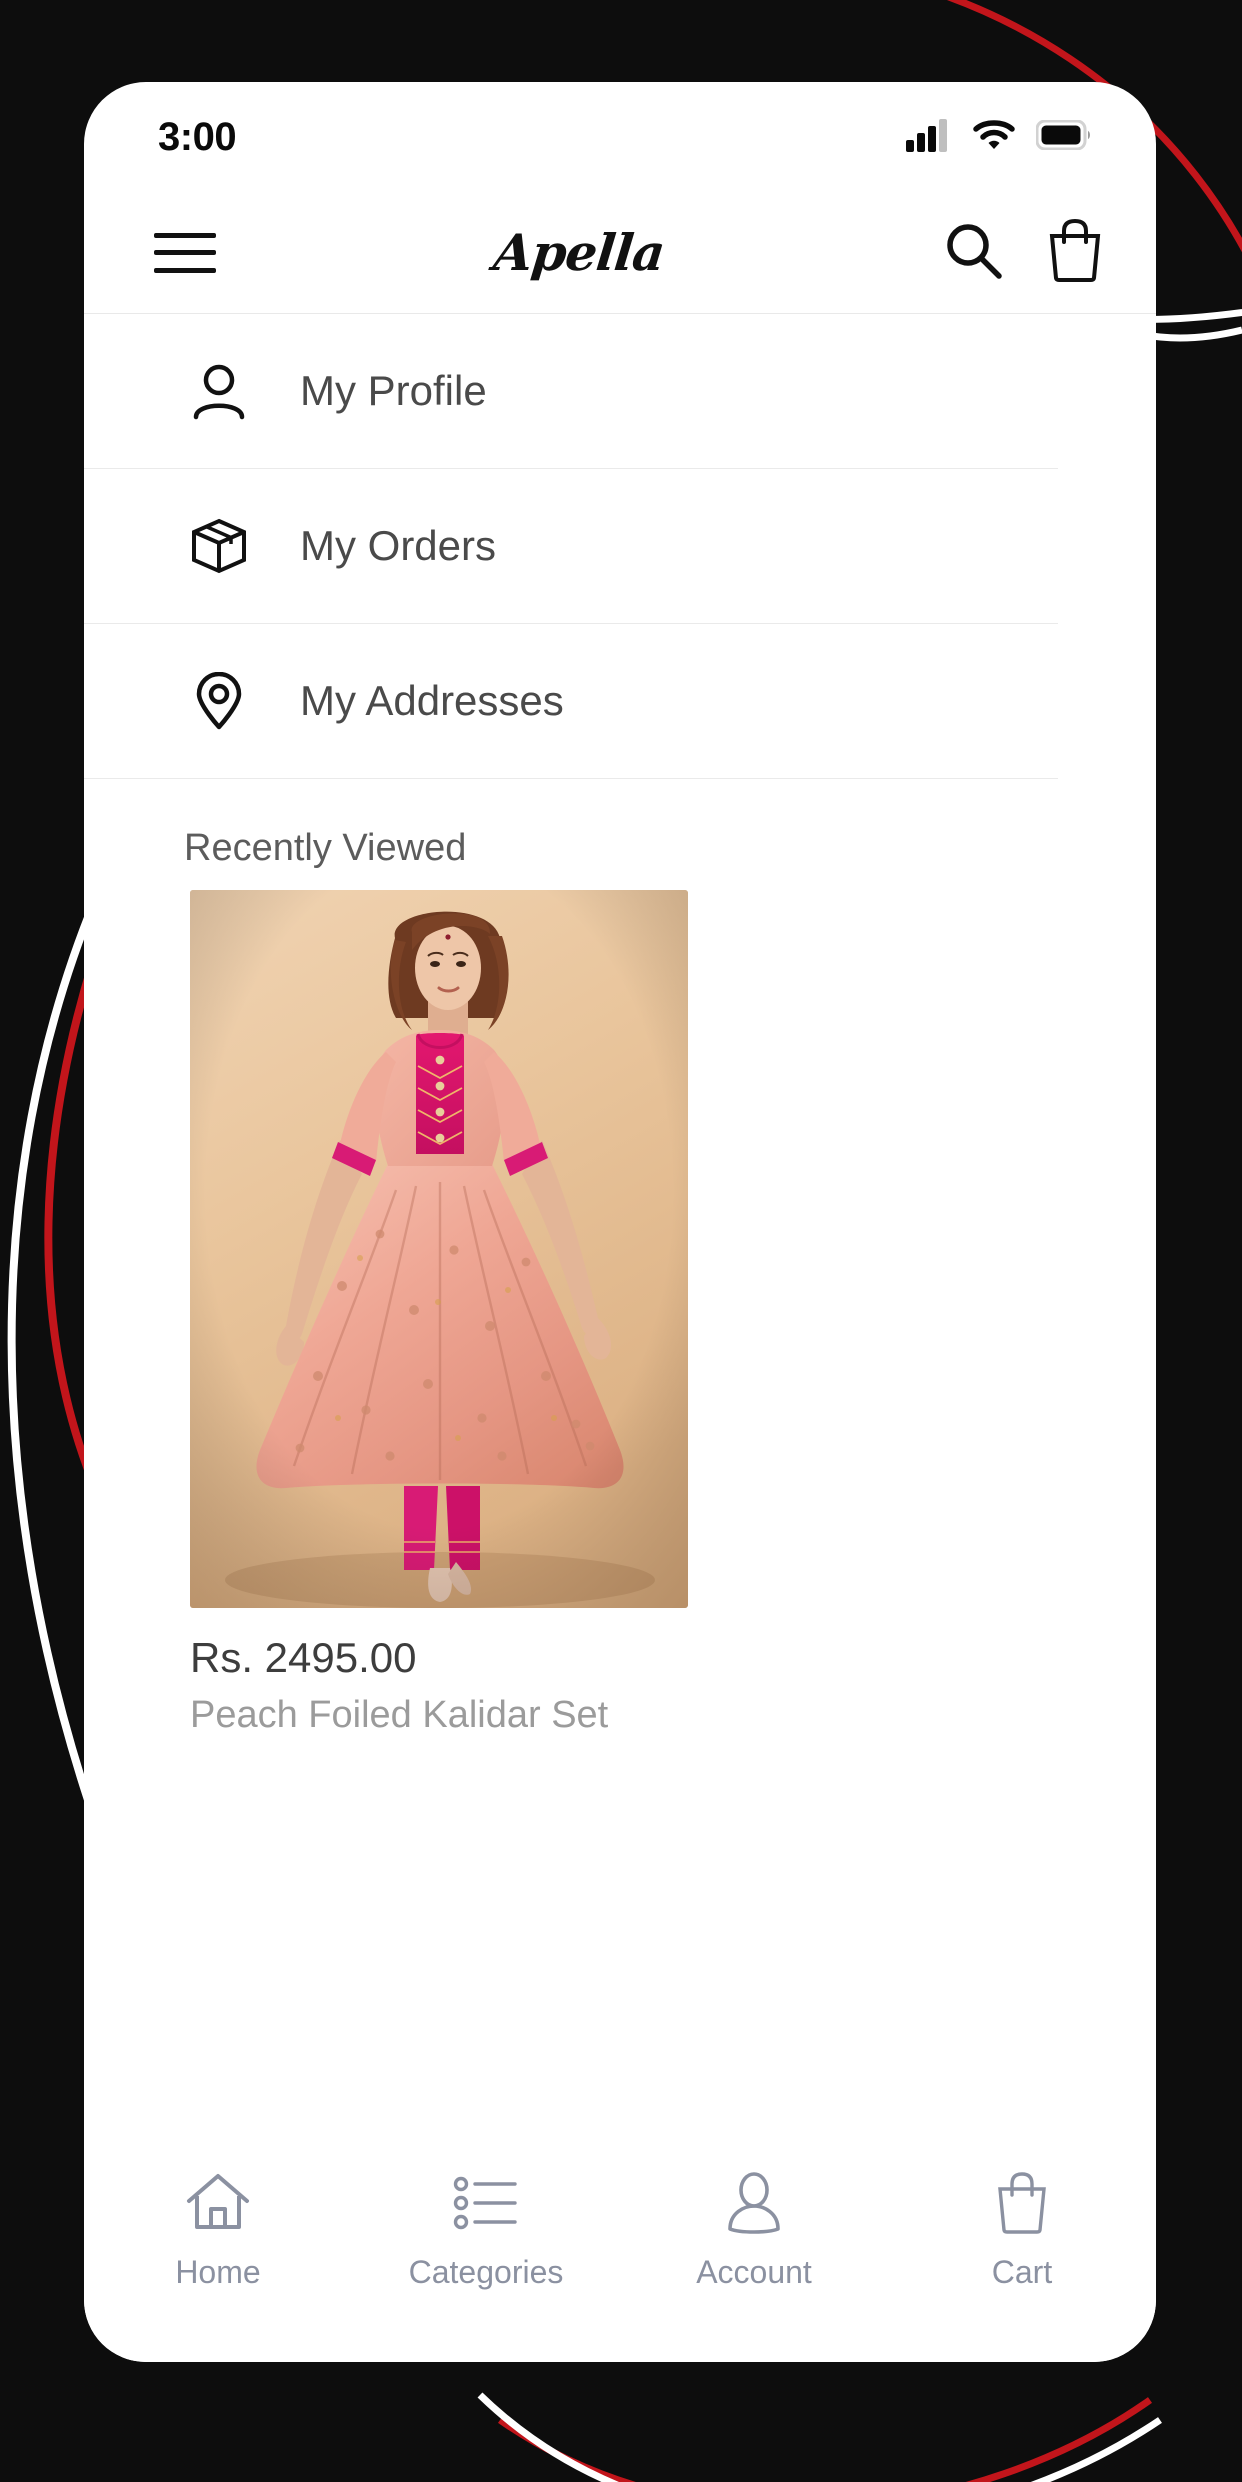  I want to click on wifi-icon, so click(994, 137).